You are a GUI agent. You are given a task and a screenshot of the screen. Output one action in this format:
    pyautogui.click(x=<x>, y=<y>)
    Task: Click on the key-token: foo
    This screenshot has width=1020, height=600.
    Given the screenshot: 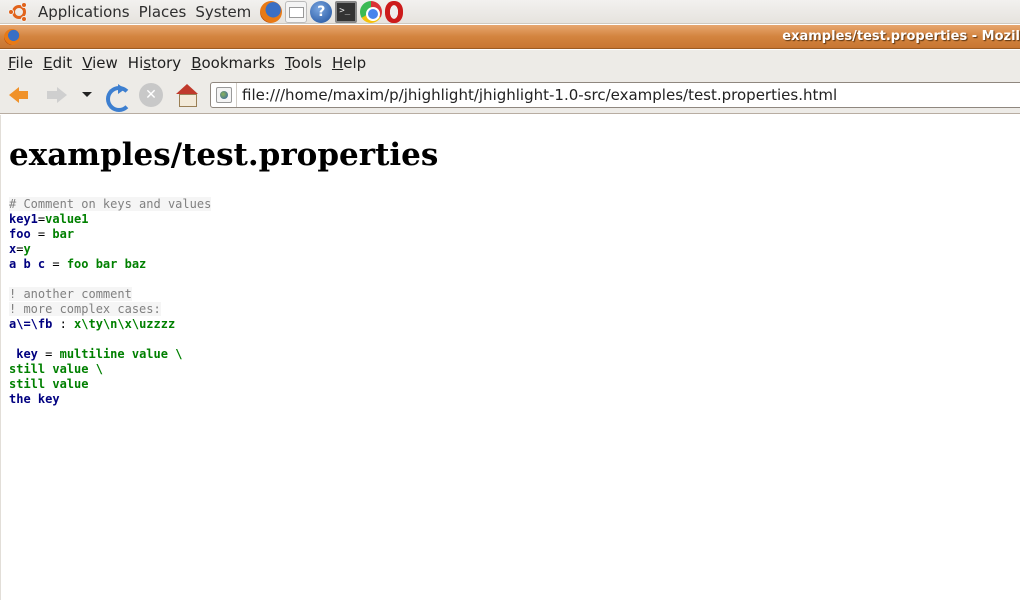 What is the action you would take?
    pyautogui.click(x=20, y=234)
    